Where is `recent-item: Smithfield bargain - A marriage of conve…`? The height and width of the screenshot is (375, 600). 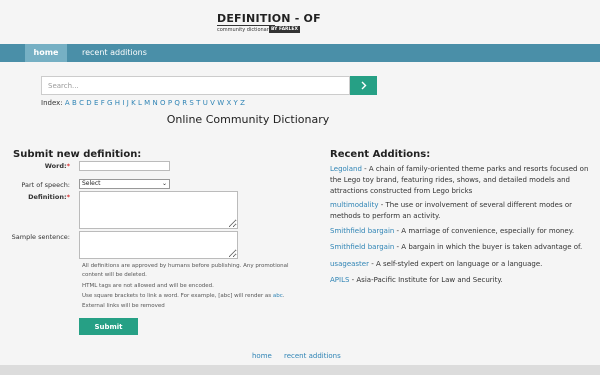 recent-item: Smithfield bargain - A marriage of conve… is located at coordinates (461, 231).